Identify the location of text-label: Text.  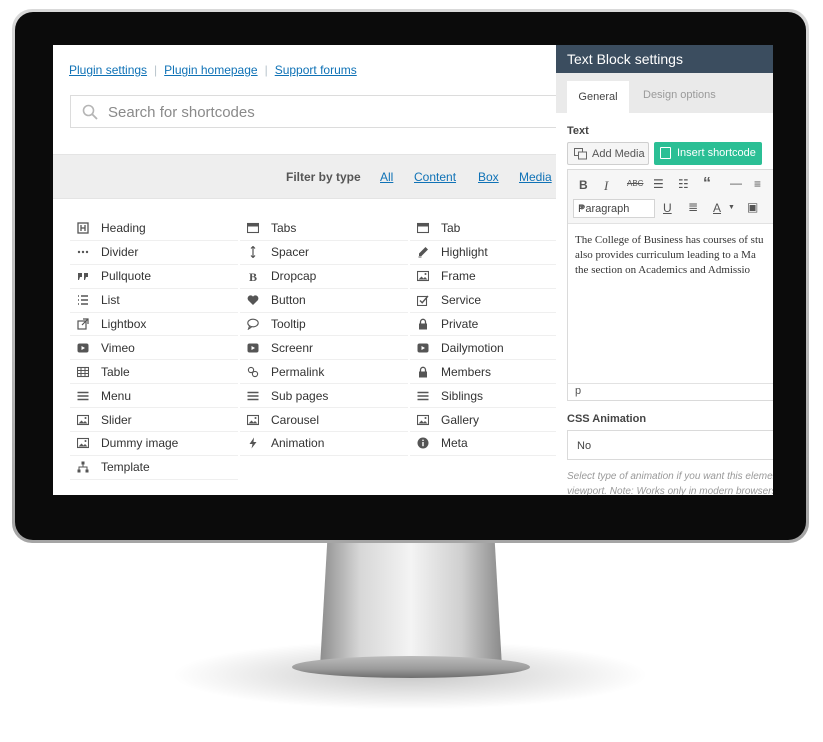
(578, 131).